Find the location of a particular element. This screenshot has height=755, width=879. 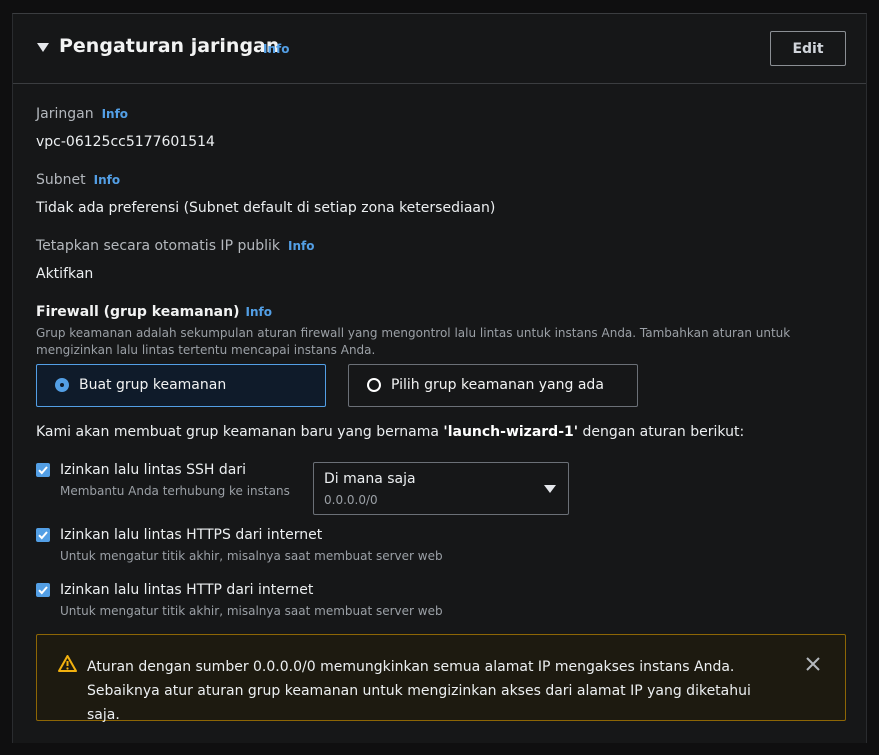

close-icon is located at coordinates (813, 666).